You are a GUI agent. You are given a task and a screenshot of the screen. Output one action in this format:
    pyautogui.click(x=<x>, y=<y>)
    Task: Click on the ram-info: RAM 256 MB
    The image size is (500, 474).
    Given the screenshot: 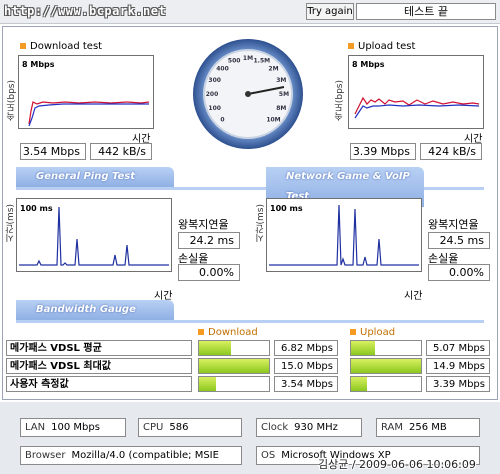 What is the action you would take?
    pyautogui.click(x=428, y=427)
    